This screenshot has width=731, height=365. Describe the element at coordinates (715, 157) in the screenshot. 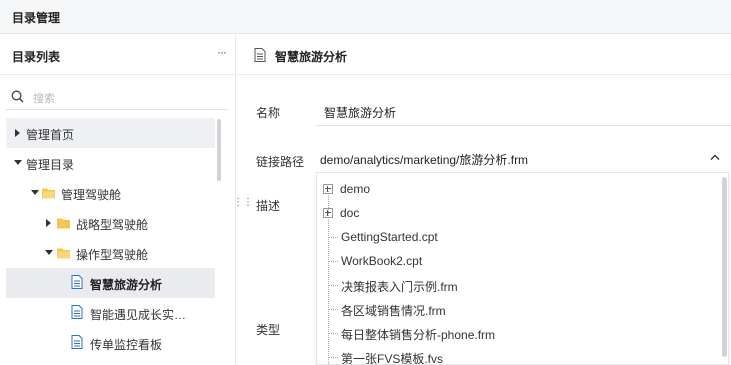

I see `chevron-up-icon` at that location.